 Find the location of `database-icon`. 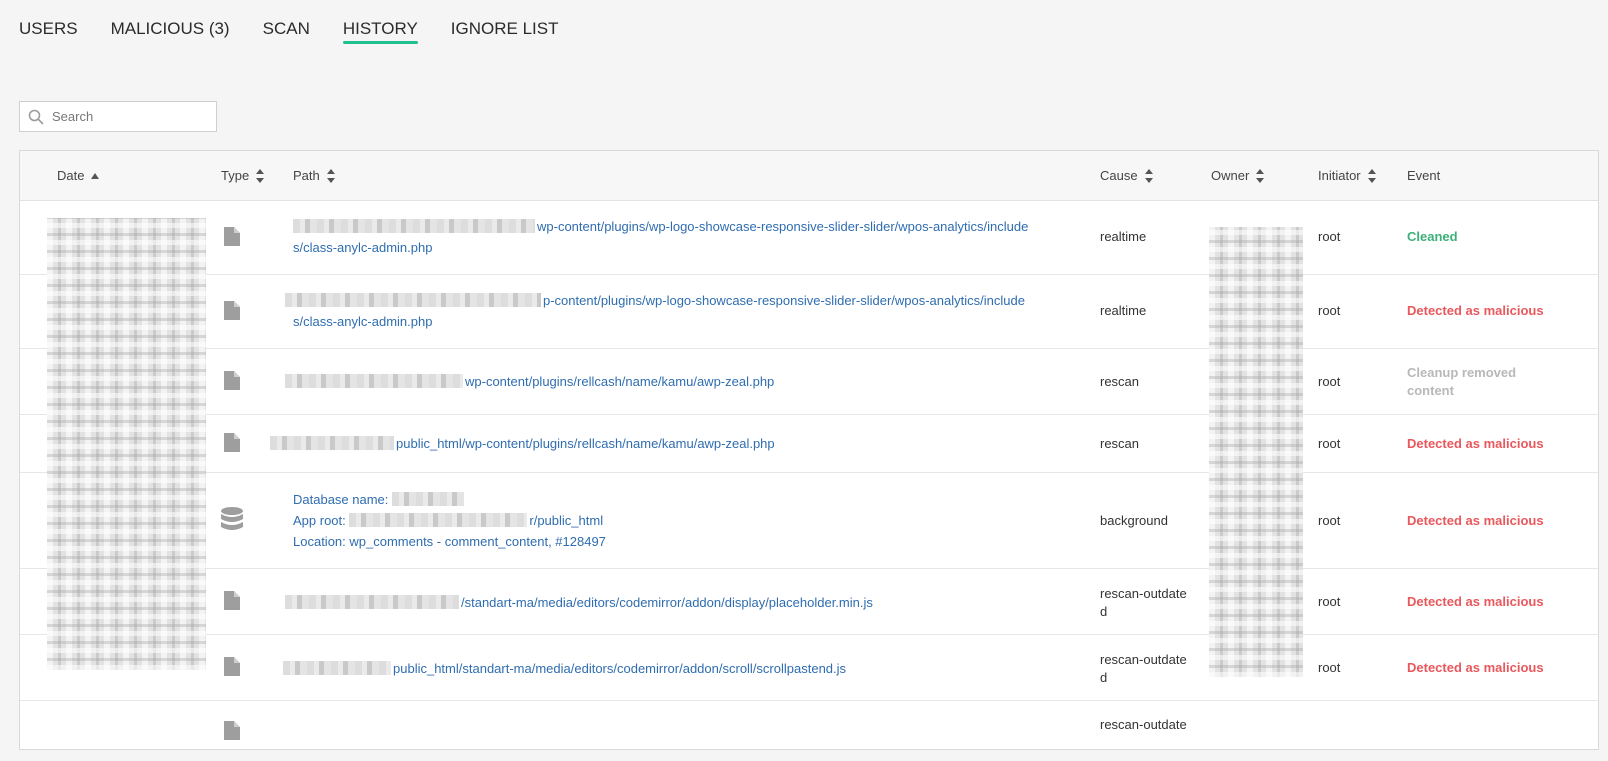

database-icon is located at coordinates (232, 518).